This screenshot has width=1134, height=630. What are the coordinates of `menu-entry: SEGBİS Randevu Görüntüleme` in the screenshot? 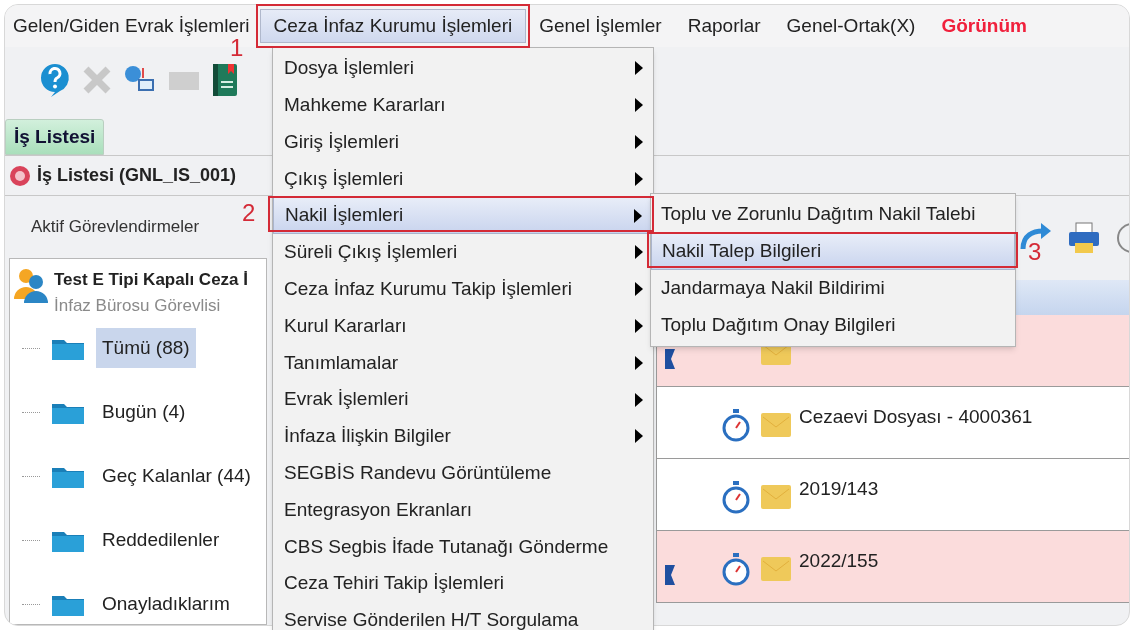 It's located at (463, 473).